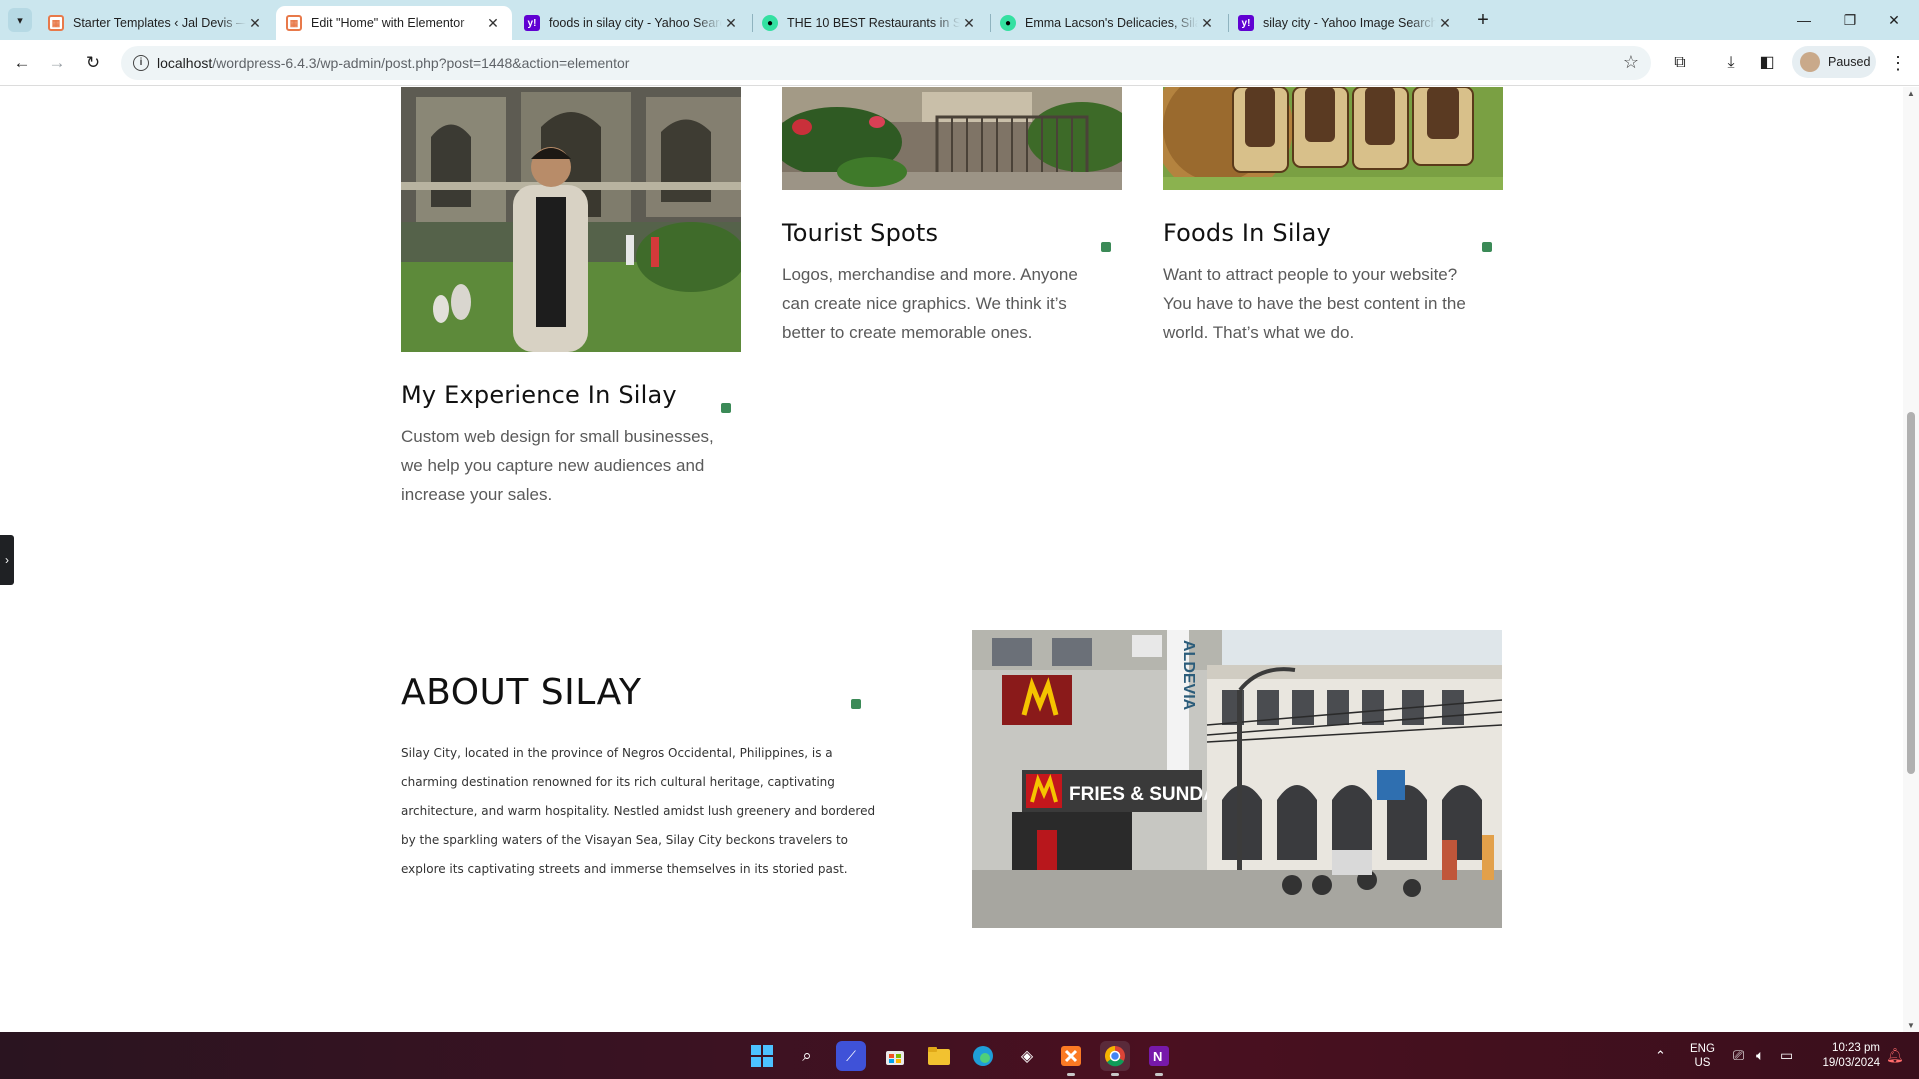 This screenshot has height=1079, width=1919. I want to click on download-icon: ⤓, so click(1731, 63).